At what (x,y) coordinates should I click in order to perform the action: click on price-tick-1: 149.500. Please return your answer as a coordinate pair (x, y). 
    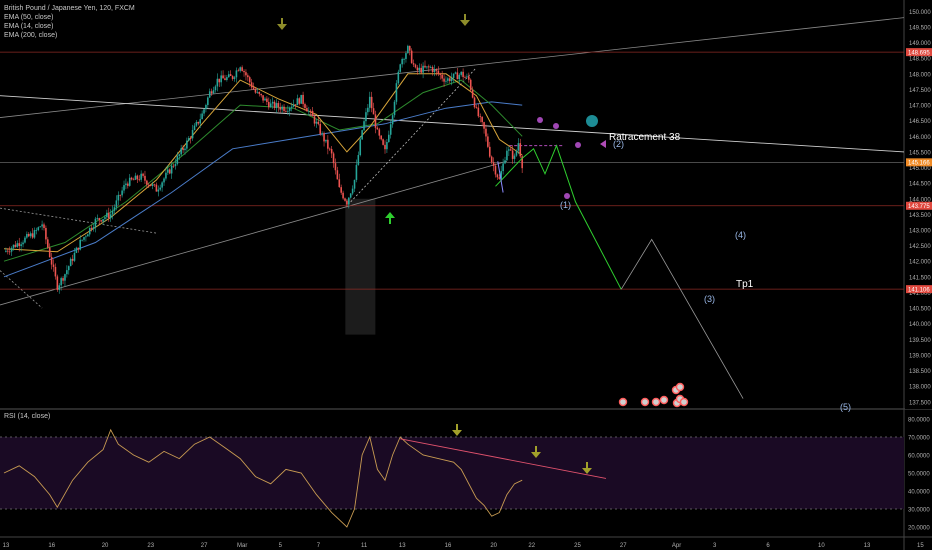
    Looking at the image, I should click on (920, 28).